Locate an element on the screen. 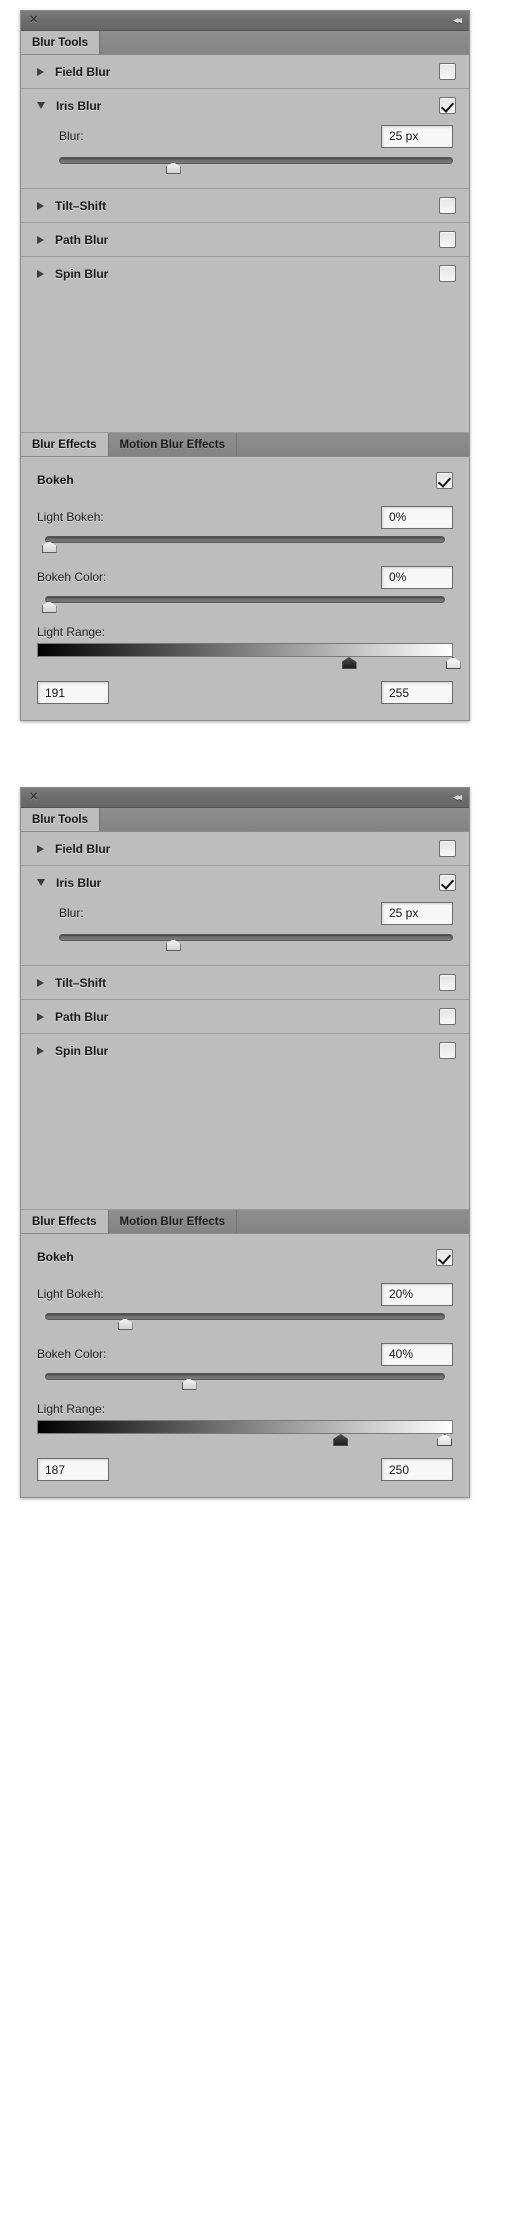 The width and height of the screenshot is (509, 2226). bokeh-color-input: 40% is located at coordinates (417, 1354).